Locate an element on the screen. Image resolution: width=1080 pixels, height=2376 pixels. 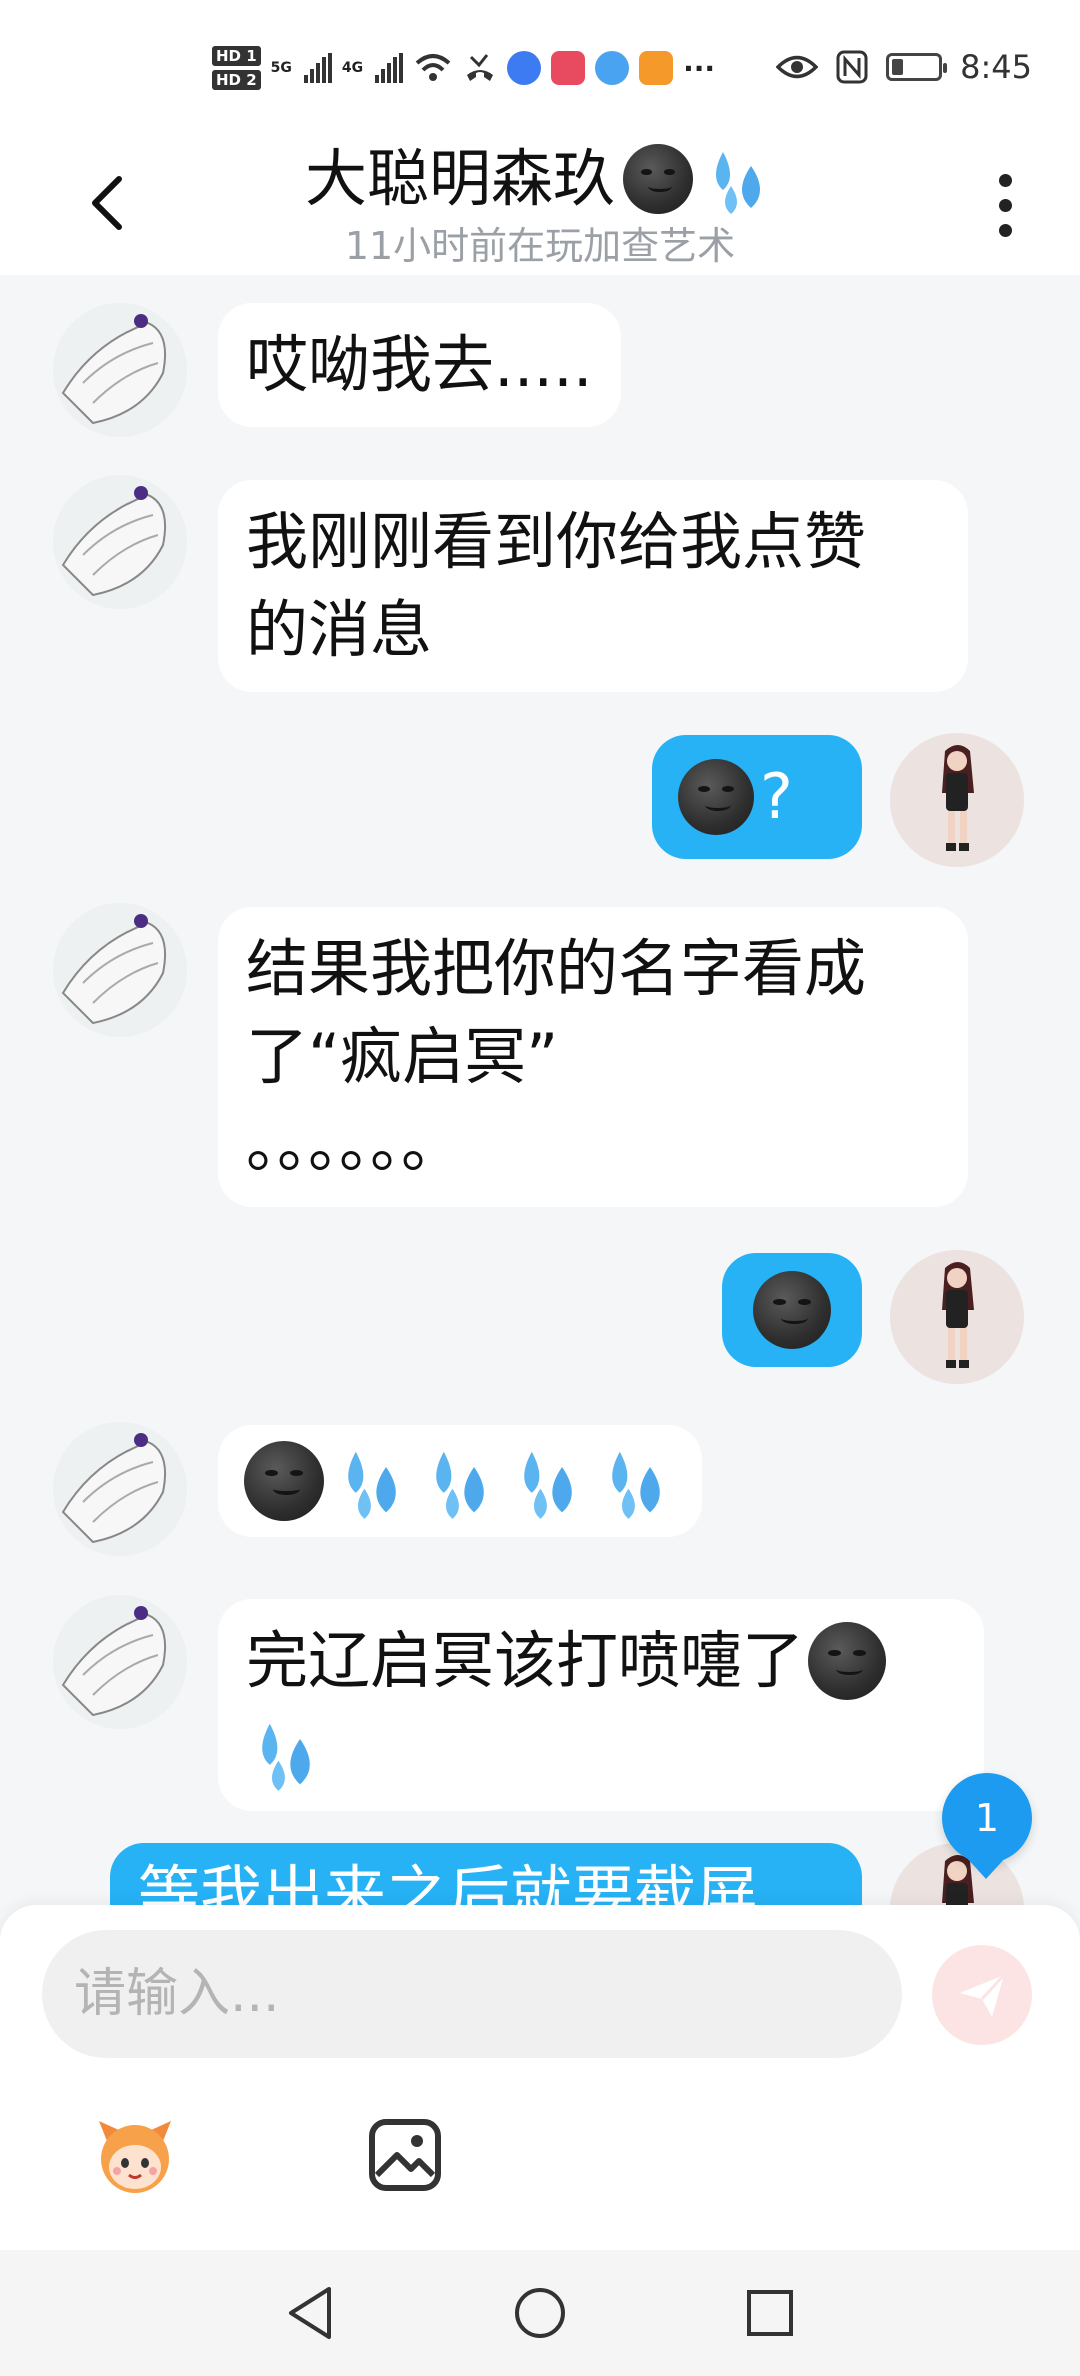
hd-indicator: HD 1 HD 2 is located at coordinates (236, 68).